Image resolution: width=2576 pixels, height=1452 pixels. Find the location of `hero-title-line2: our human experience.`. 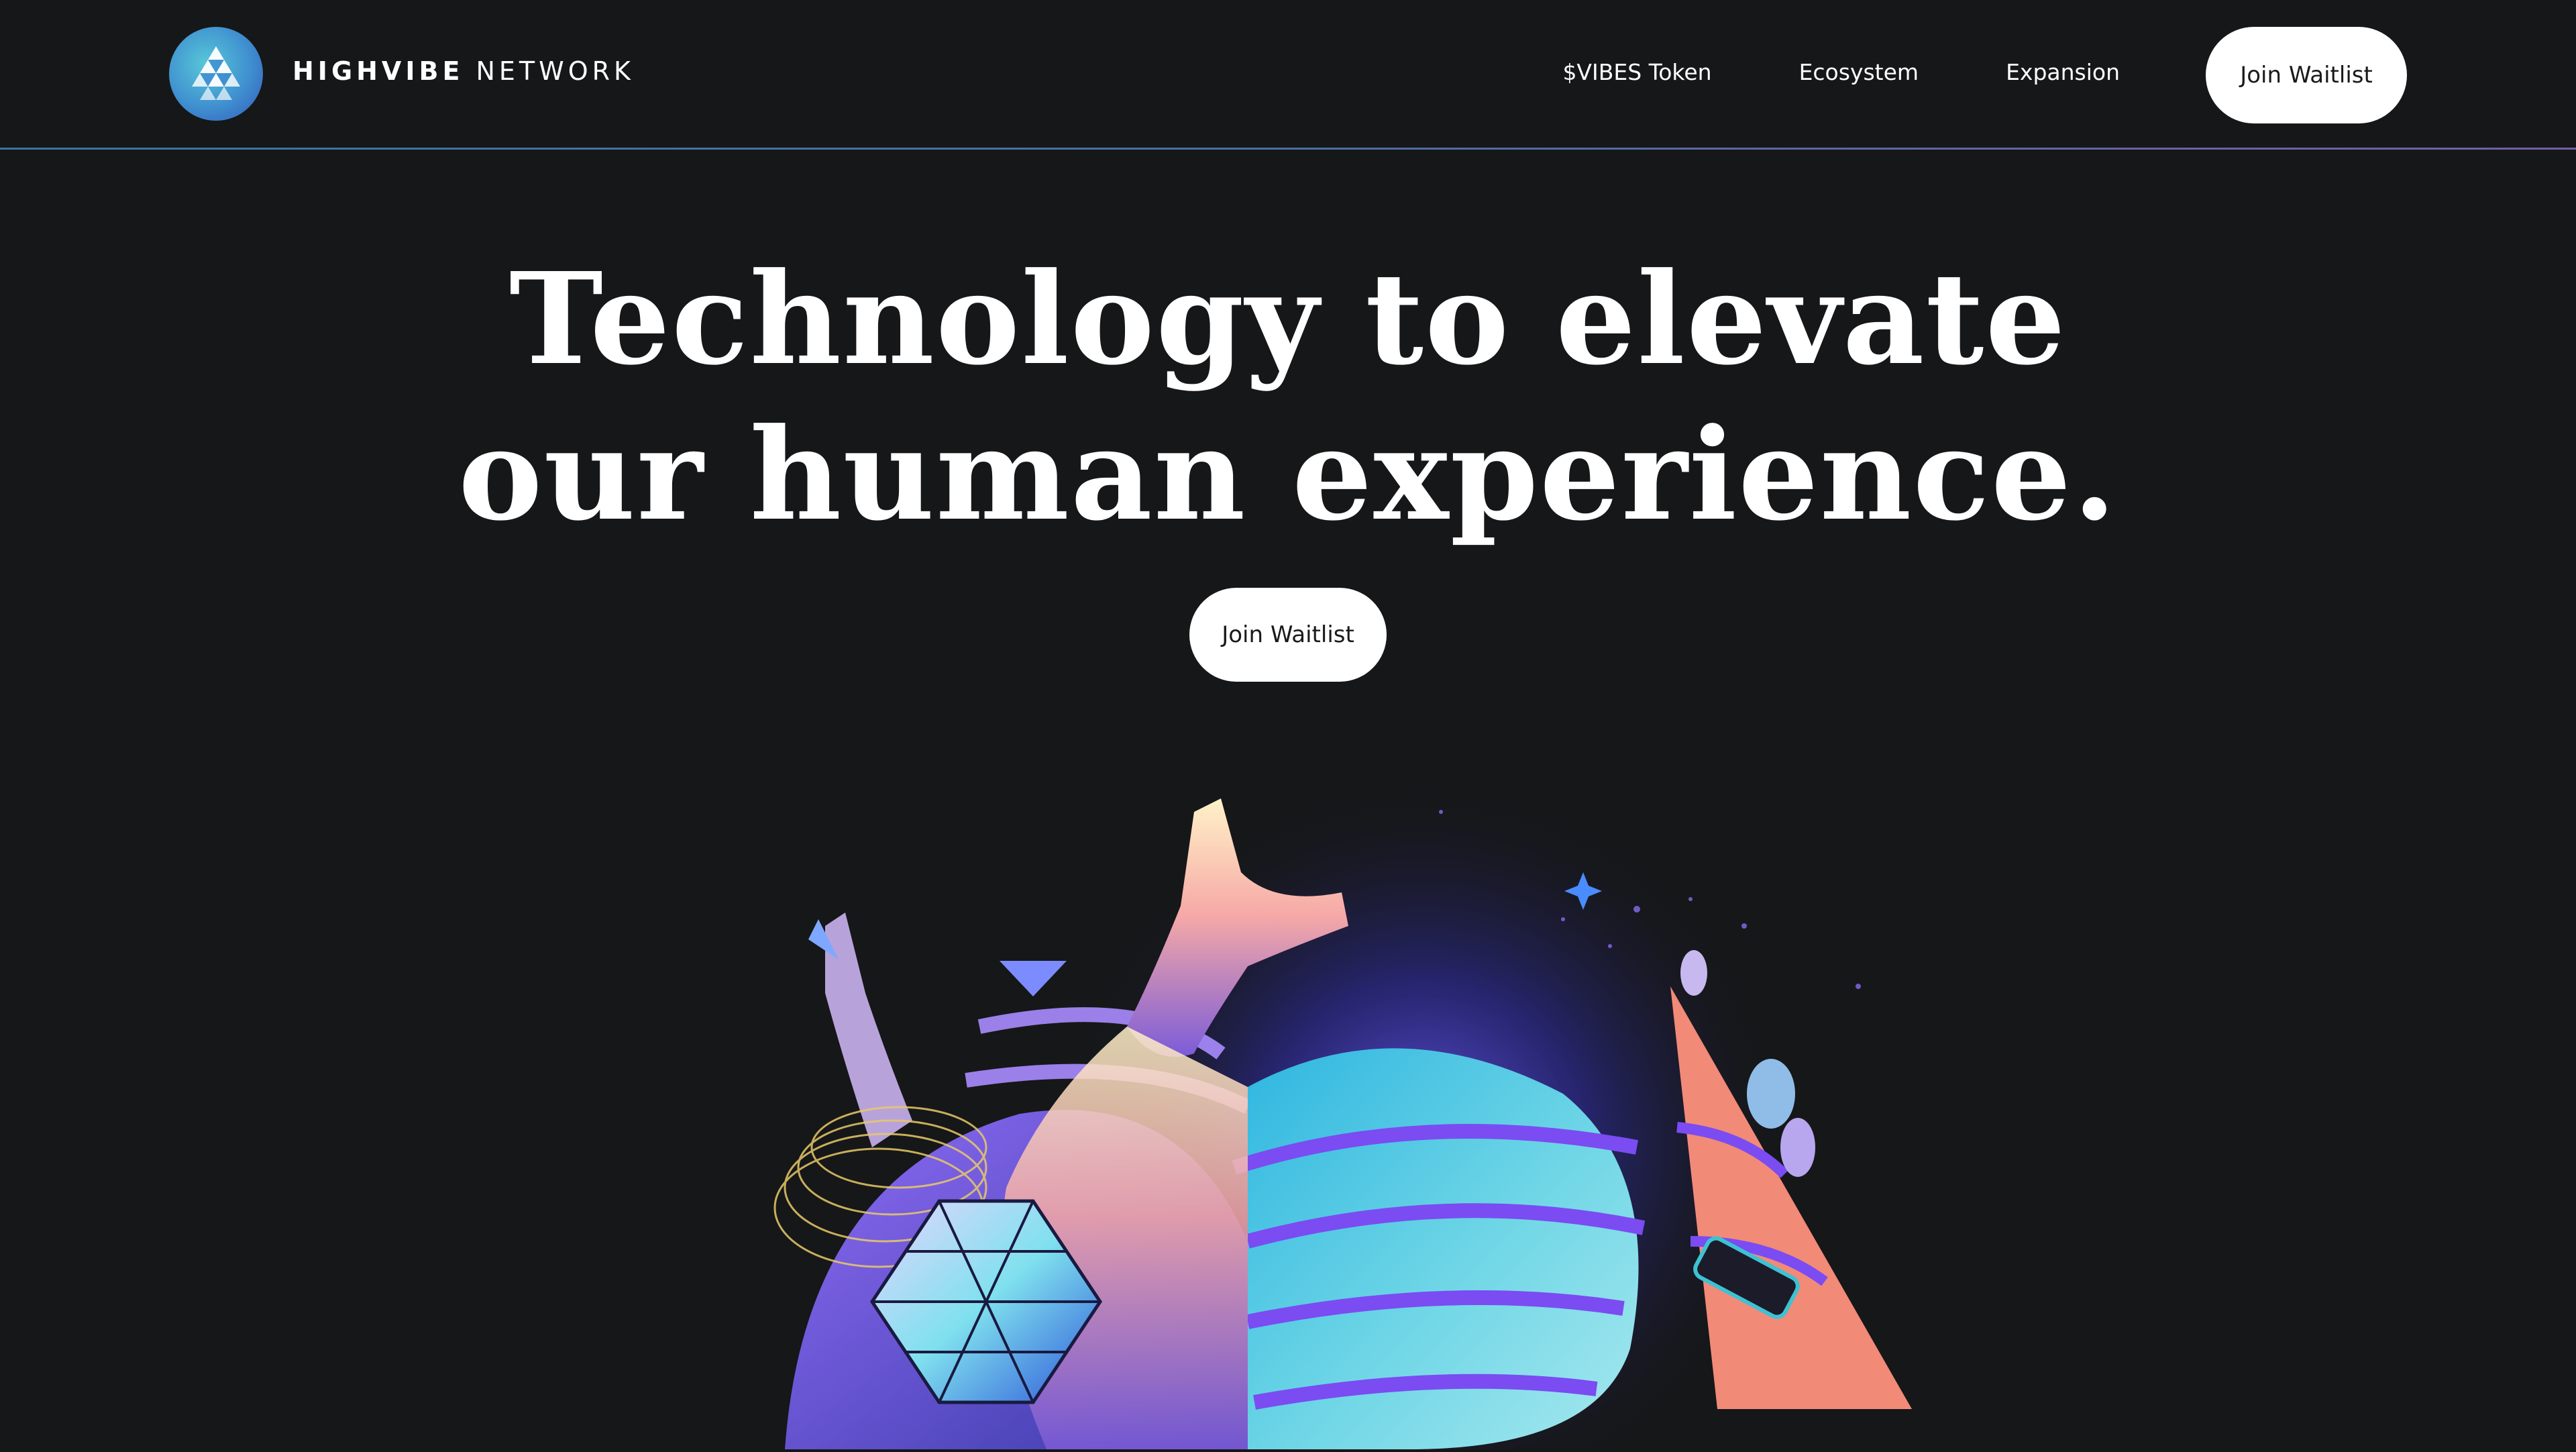

hero-title-line2: our human experience. is located at coordinates (1288, 475).